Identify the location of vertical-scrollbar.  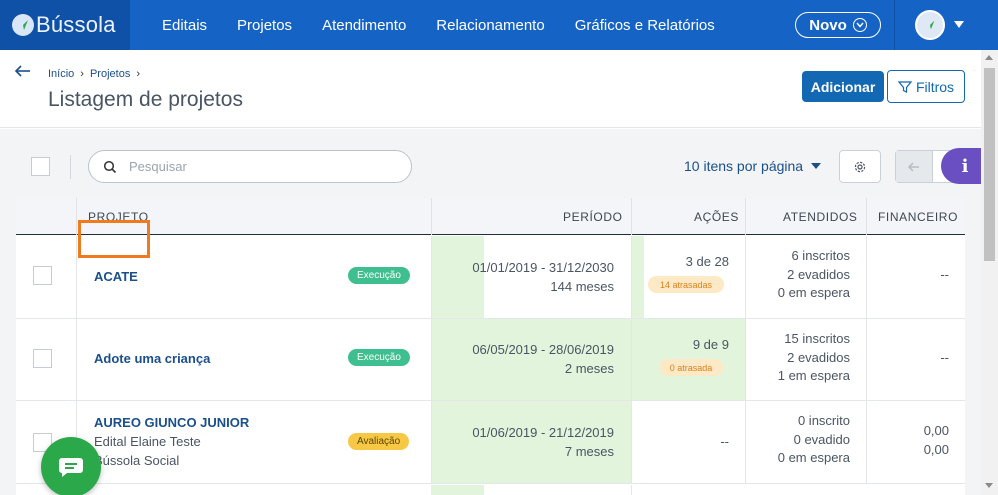
(989, 272).